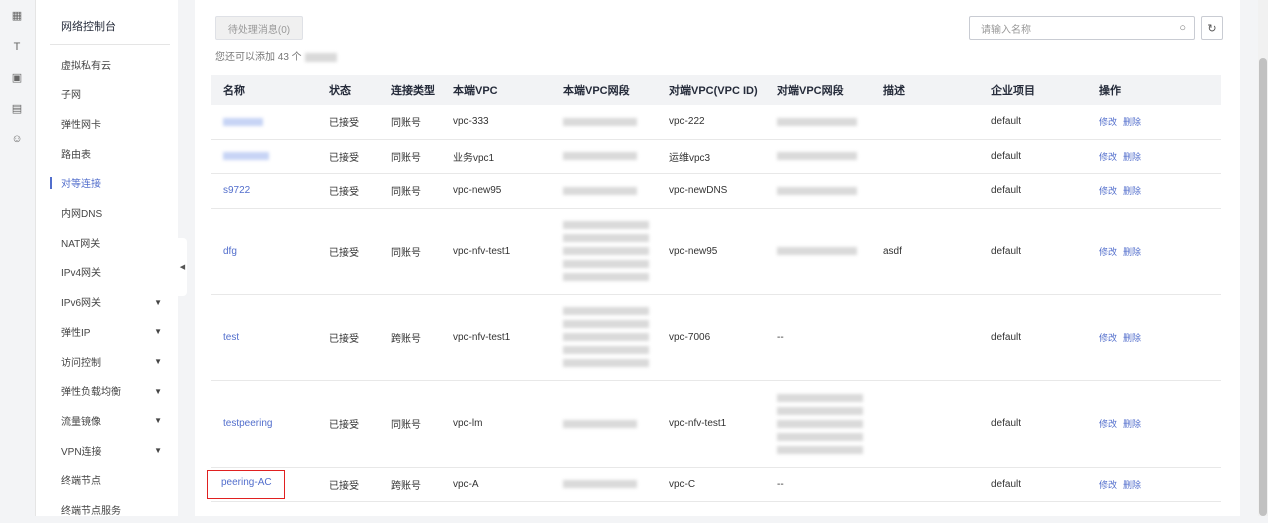  Describe the element at coordinates (107, 183) in the screenshot. I see `sidebar-item: 对等连接` at that location.